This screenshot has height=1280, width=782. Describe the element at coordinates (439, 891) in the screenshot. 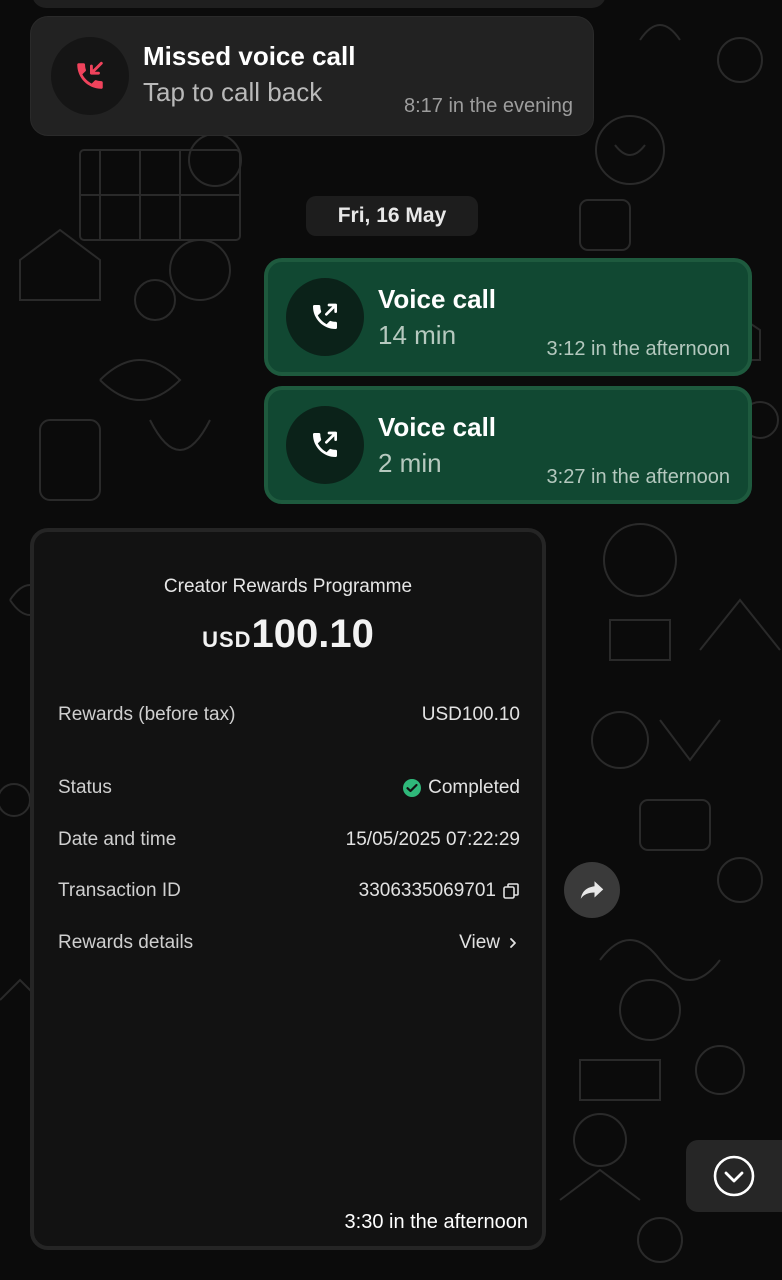

I see `receipt-transaction-id: 3306335069701` at that location.